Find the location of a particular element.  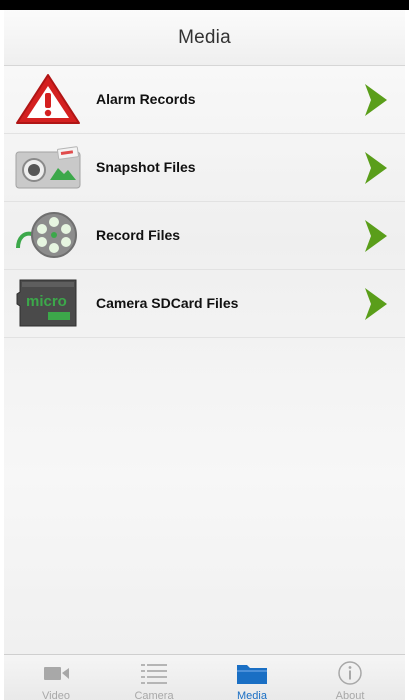

media-item-camera-sdcard-files: micro Camera SDCard Files is located at coordinates (204, 304).